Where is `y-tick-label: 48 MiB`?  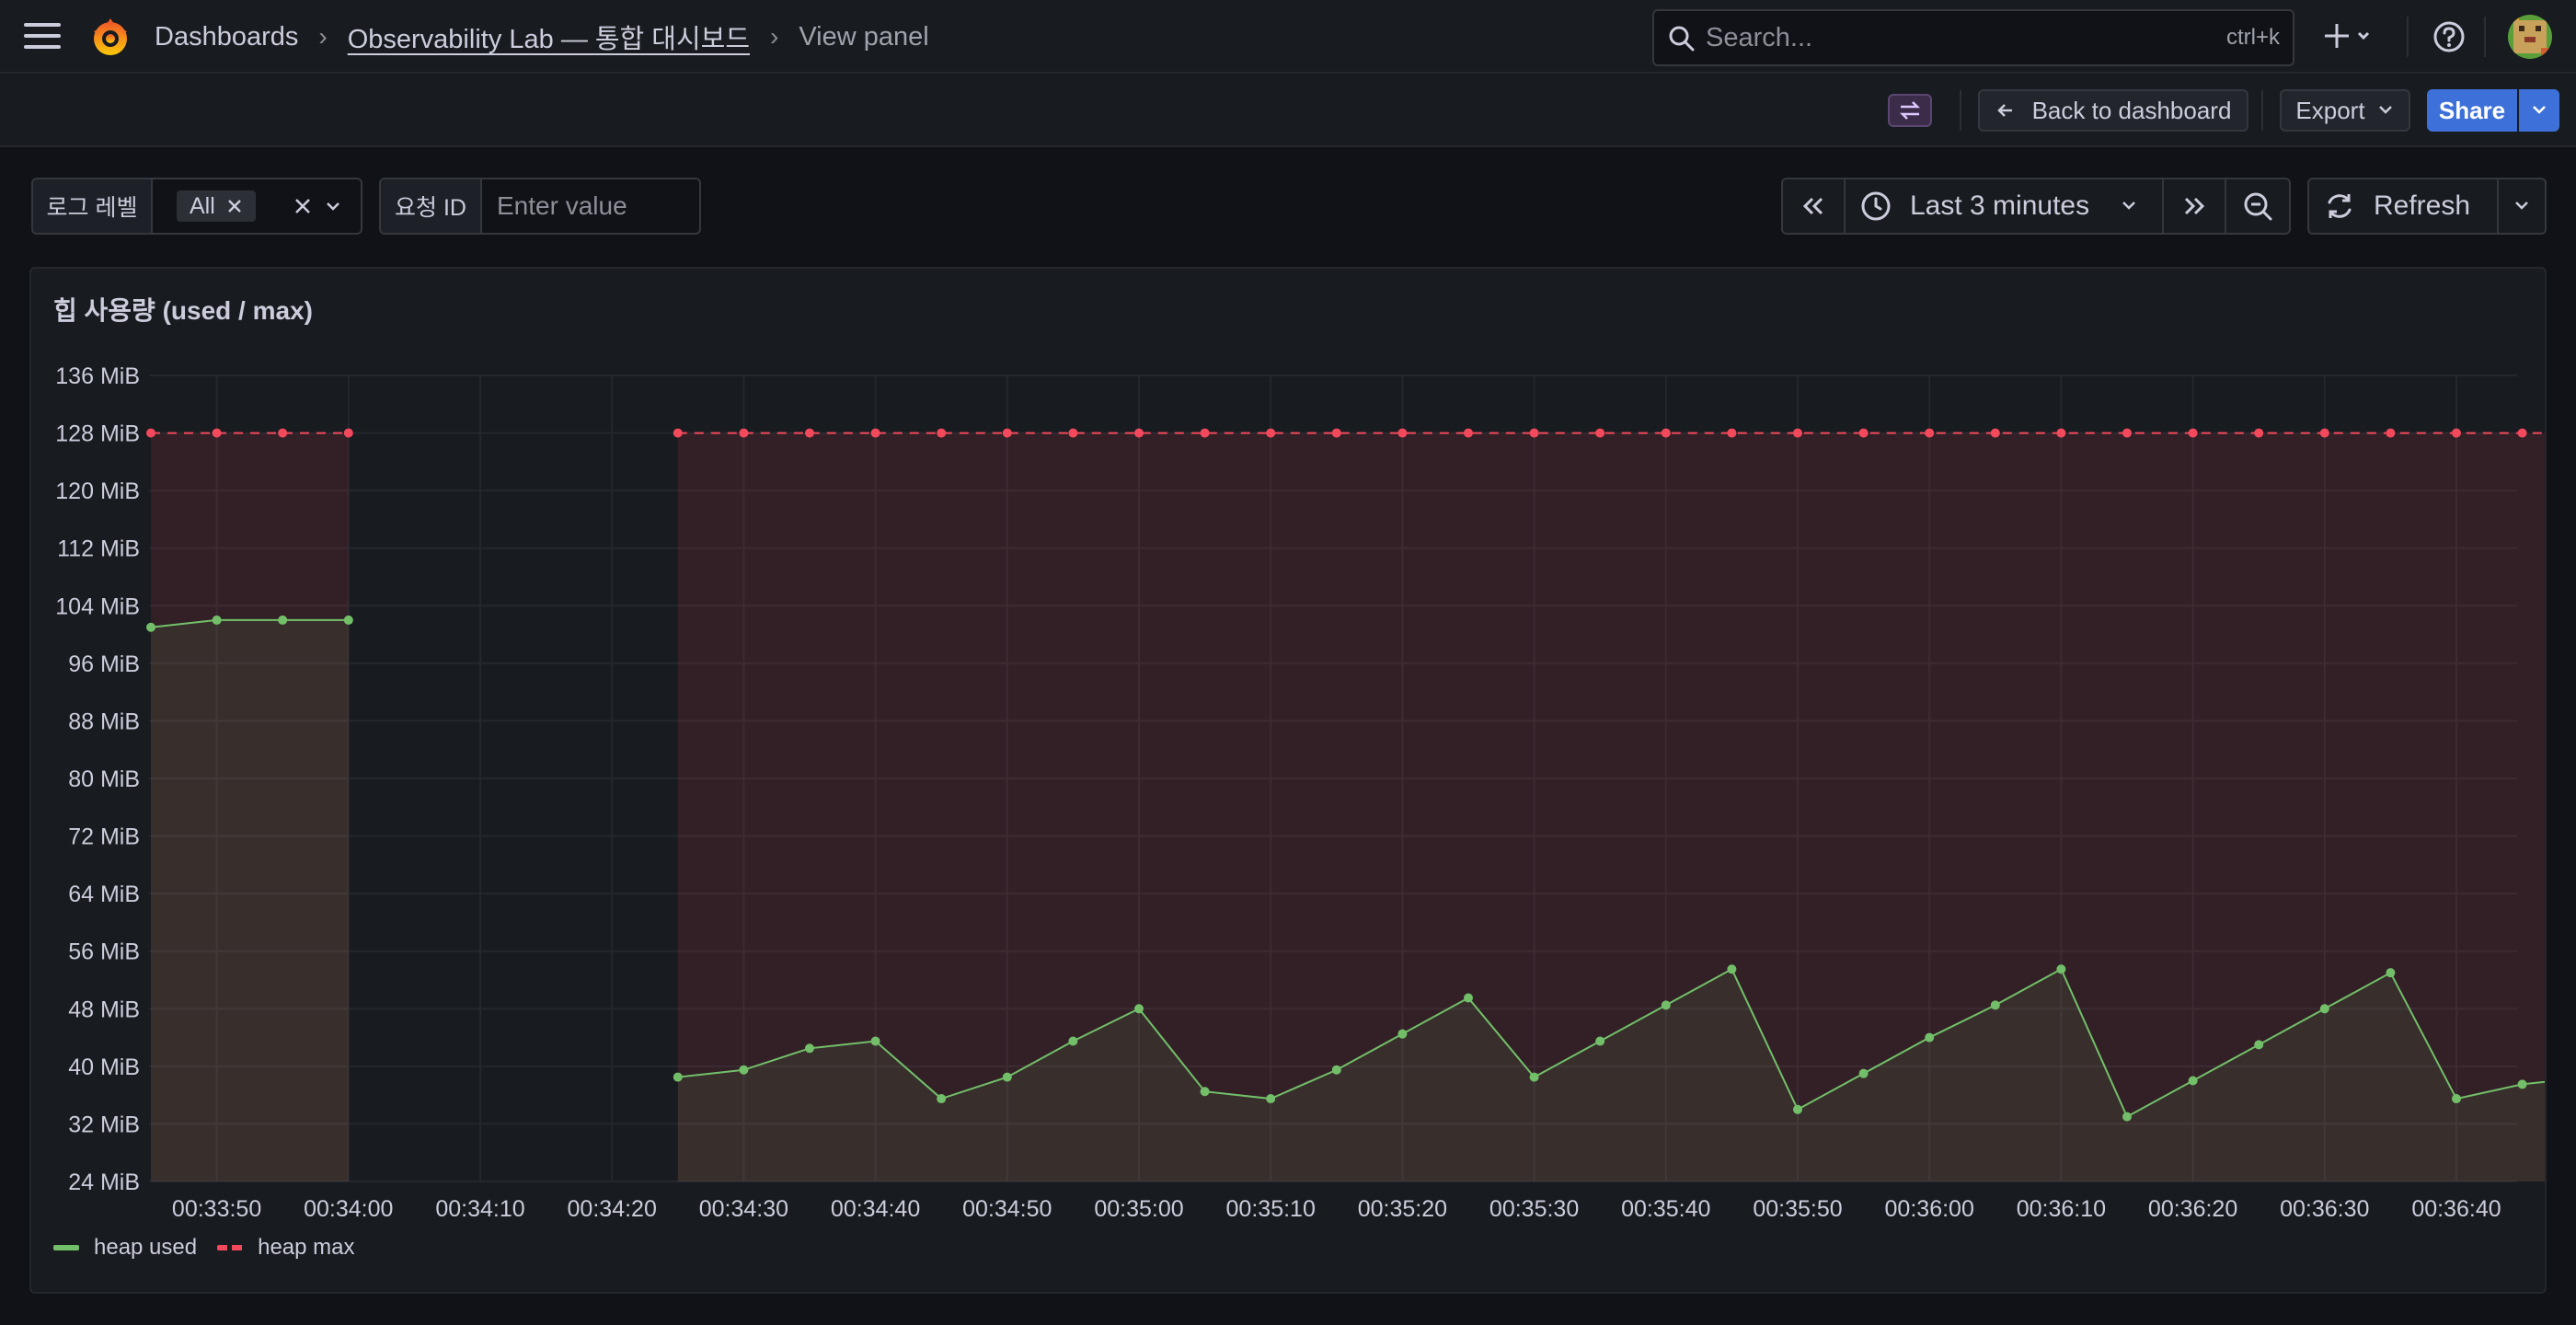 y-tick-label: 48 MiB is located at coordinates (104, 1009).